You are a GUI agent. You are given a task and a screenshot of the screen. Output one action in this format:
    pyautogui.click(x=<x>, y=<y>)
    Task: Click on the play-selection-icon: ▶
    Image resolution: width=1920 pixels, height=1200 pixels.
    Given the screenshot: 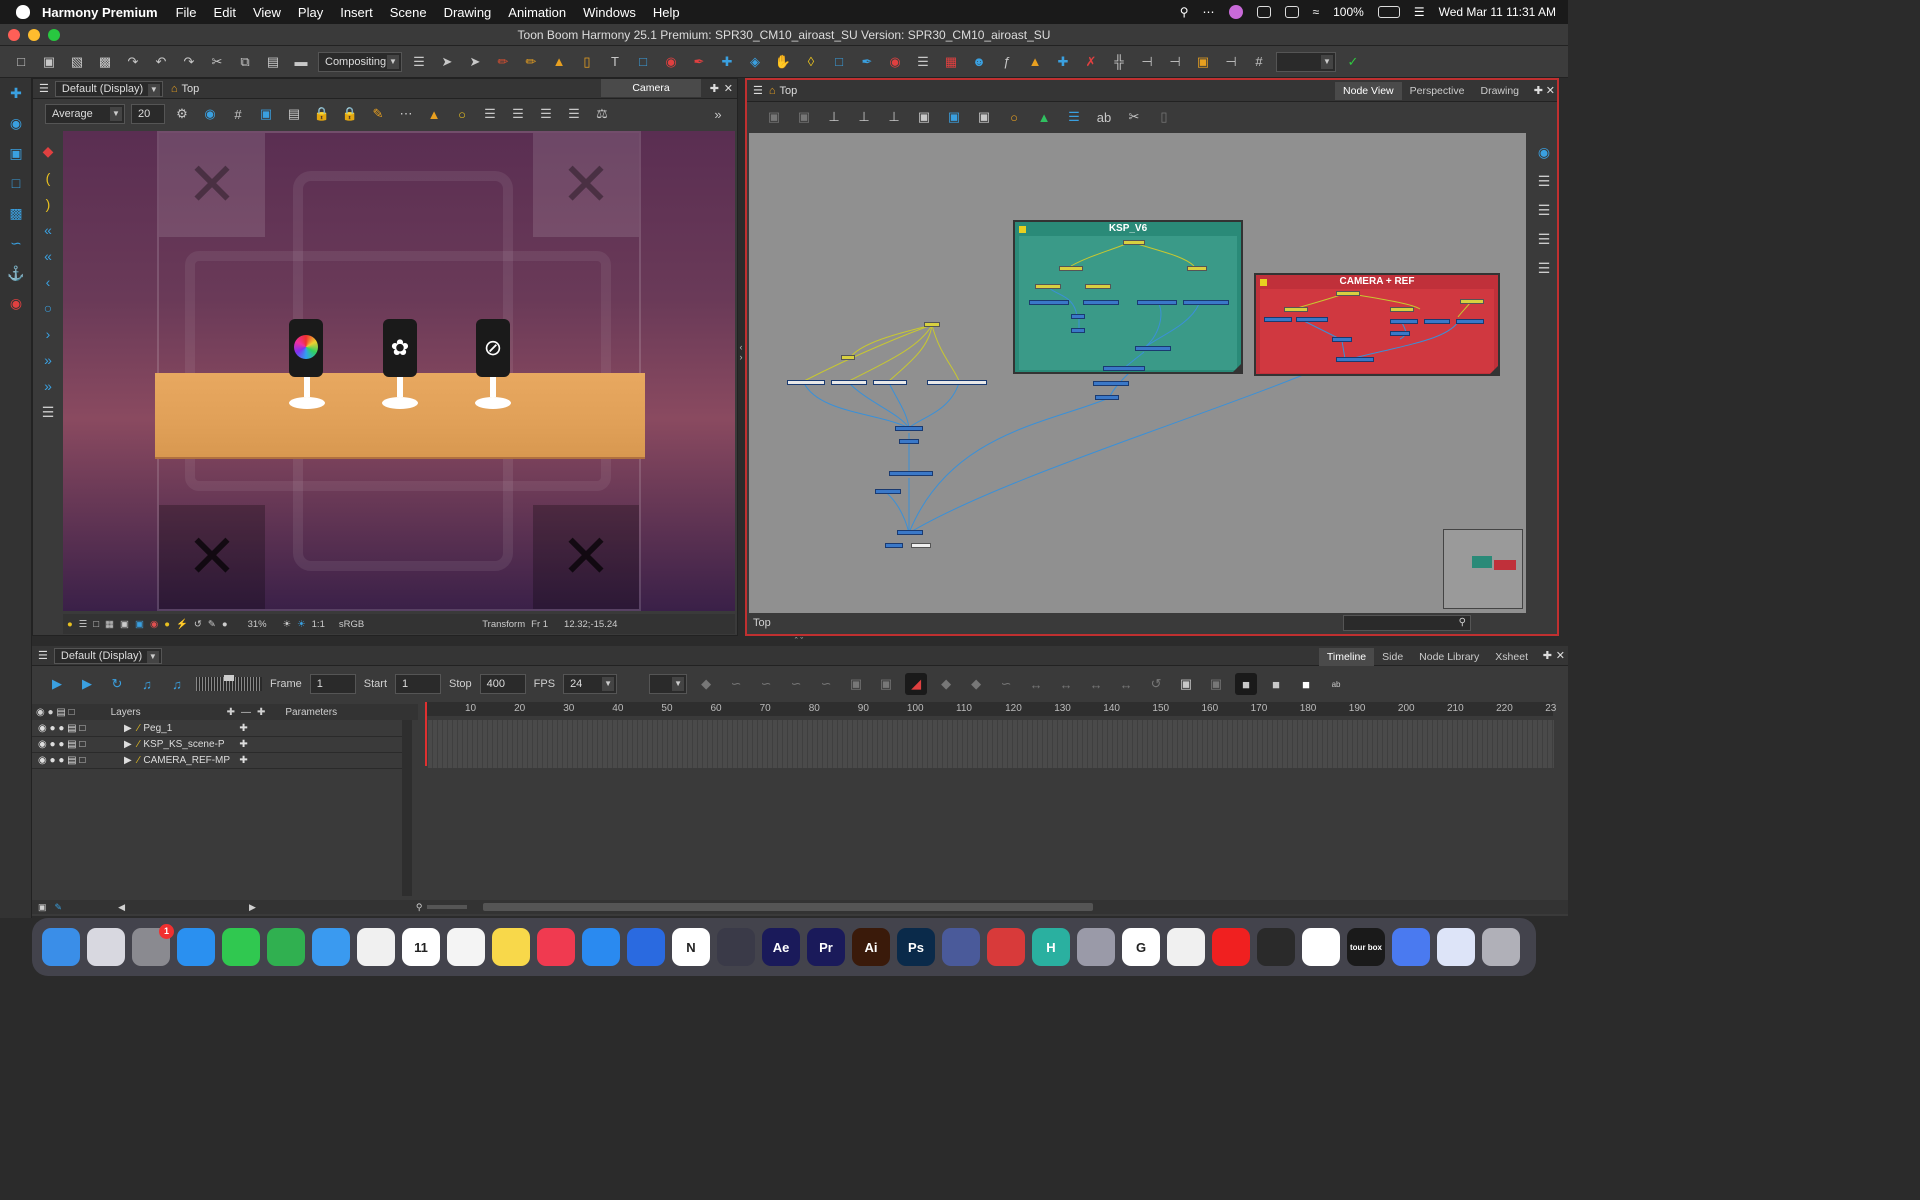 What is the action you would take?
    pyautogui.click(x=87, y=684)
    